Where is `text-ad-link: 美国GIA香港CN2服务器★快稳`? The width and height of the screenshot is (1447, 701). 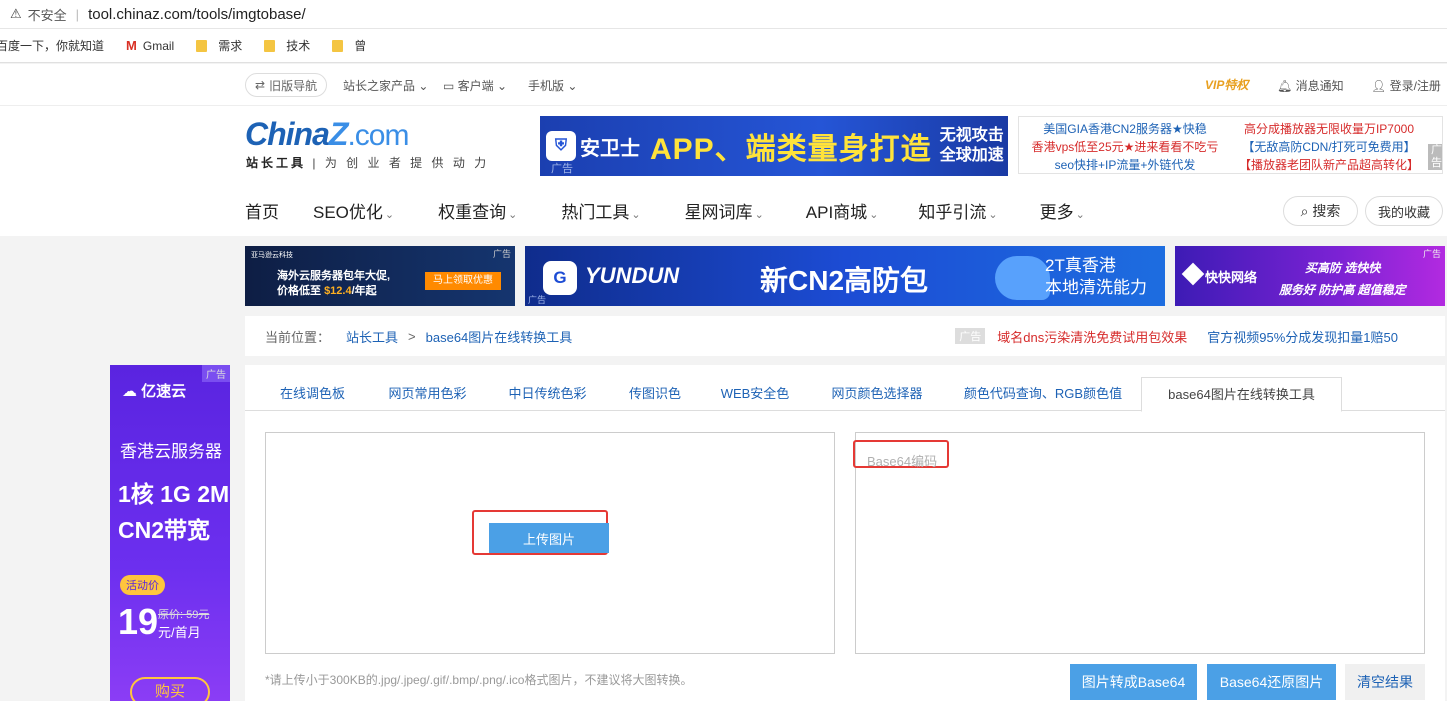 text-ad-link: 美国GIA香港CN2服务器★快稳 is located at coordinates (1125, 129).